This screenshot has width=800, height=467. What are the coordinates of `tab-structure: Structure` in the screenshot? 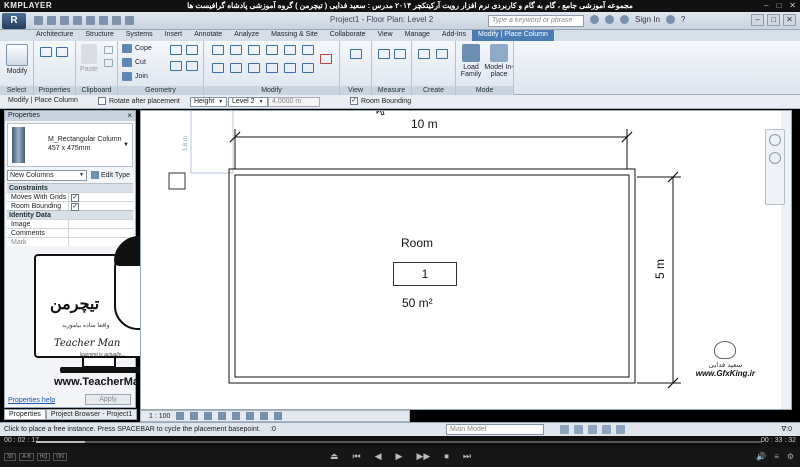 It's located at (99, 35).